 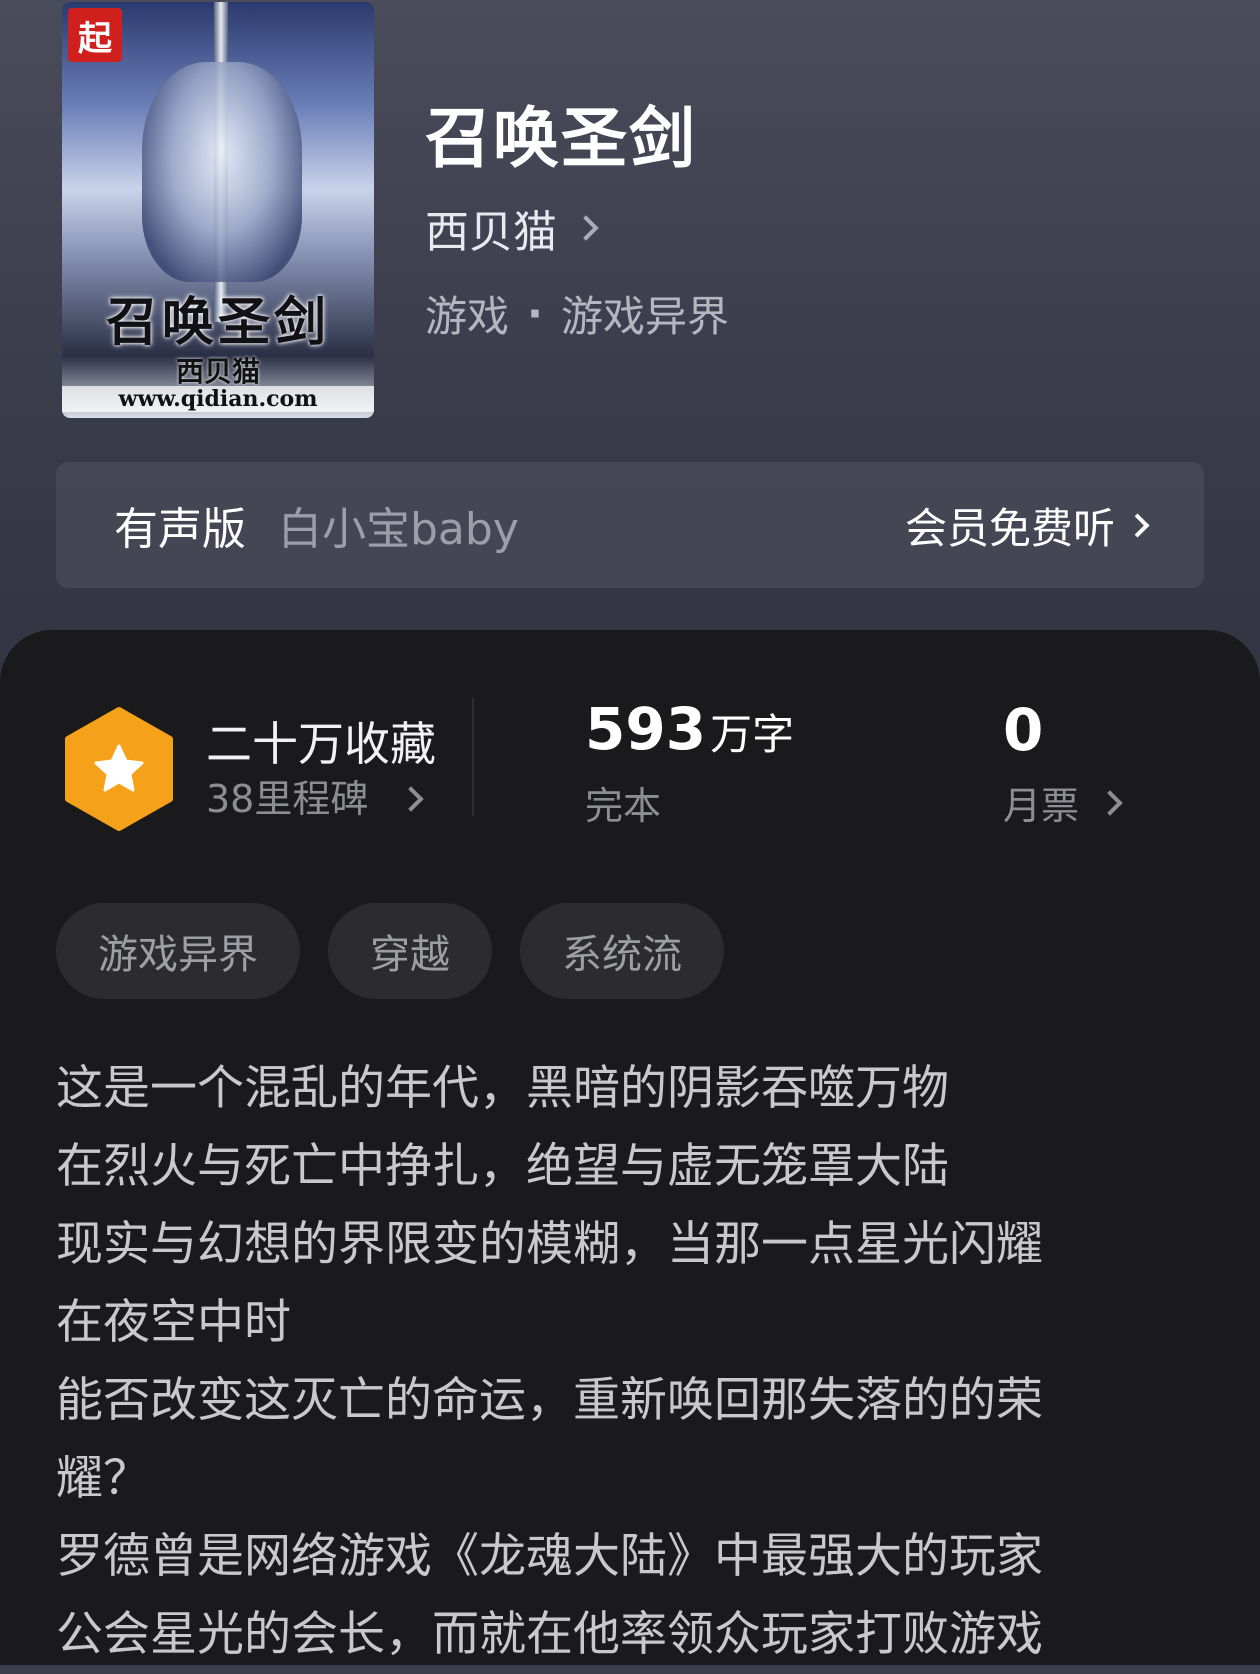 What do you see at coordinates (1063, 762) in the screenshot?
I see `monthly-ticket-stat: 0 月票` at bounding box center [1063, 762].